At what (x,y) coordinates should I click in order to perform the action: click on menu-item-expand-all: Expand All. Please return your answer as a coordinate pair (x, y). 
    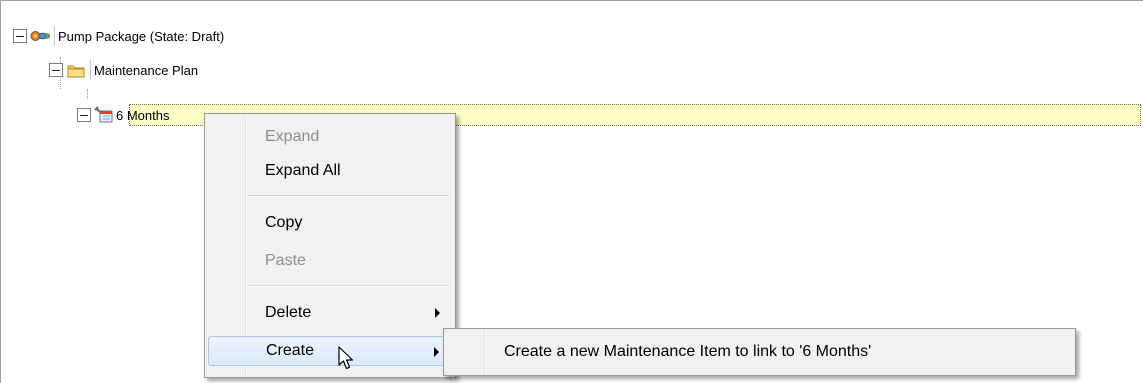
    Looking at the image, I should click on (330, 171).